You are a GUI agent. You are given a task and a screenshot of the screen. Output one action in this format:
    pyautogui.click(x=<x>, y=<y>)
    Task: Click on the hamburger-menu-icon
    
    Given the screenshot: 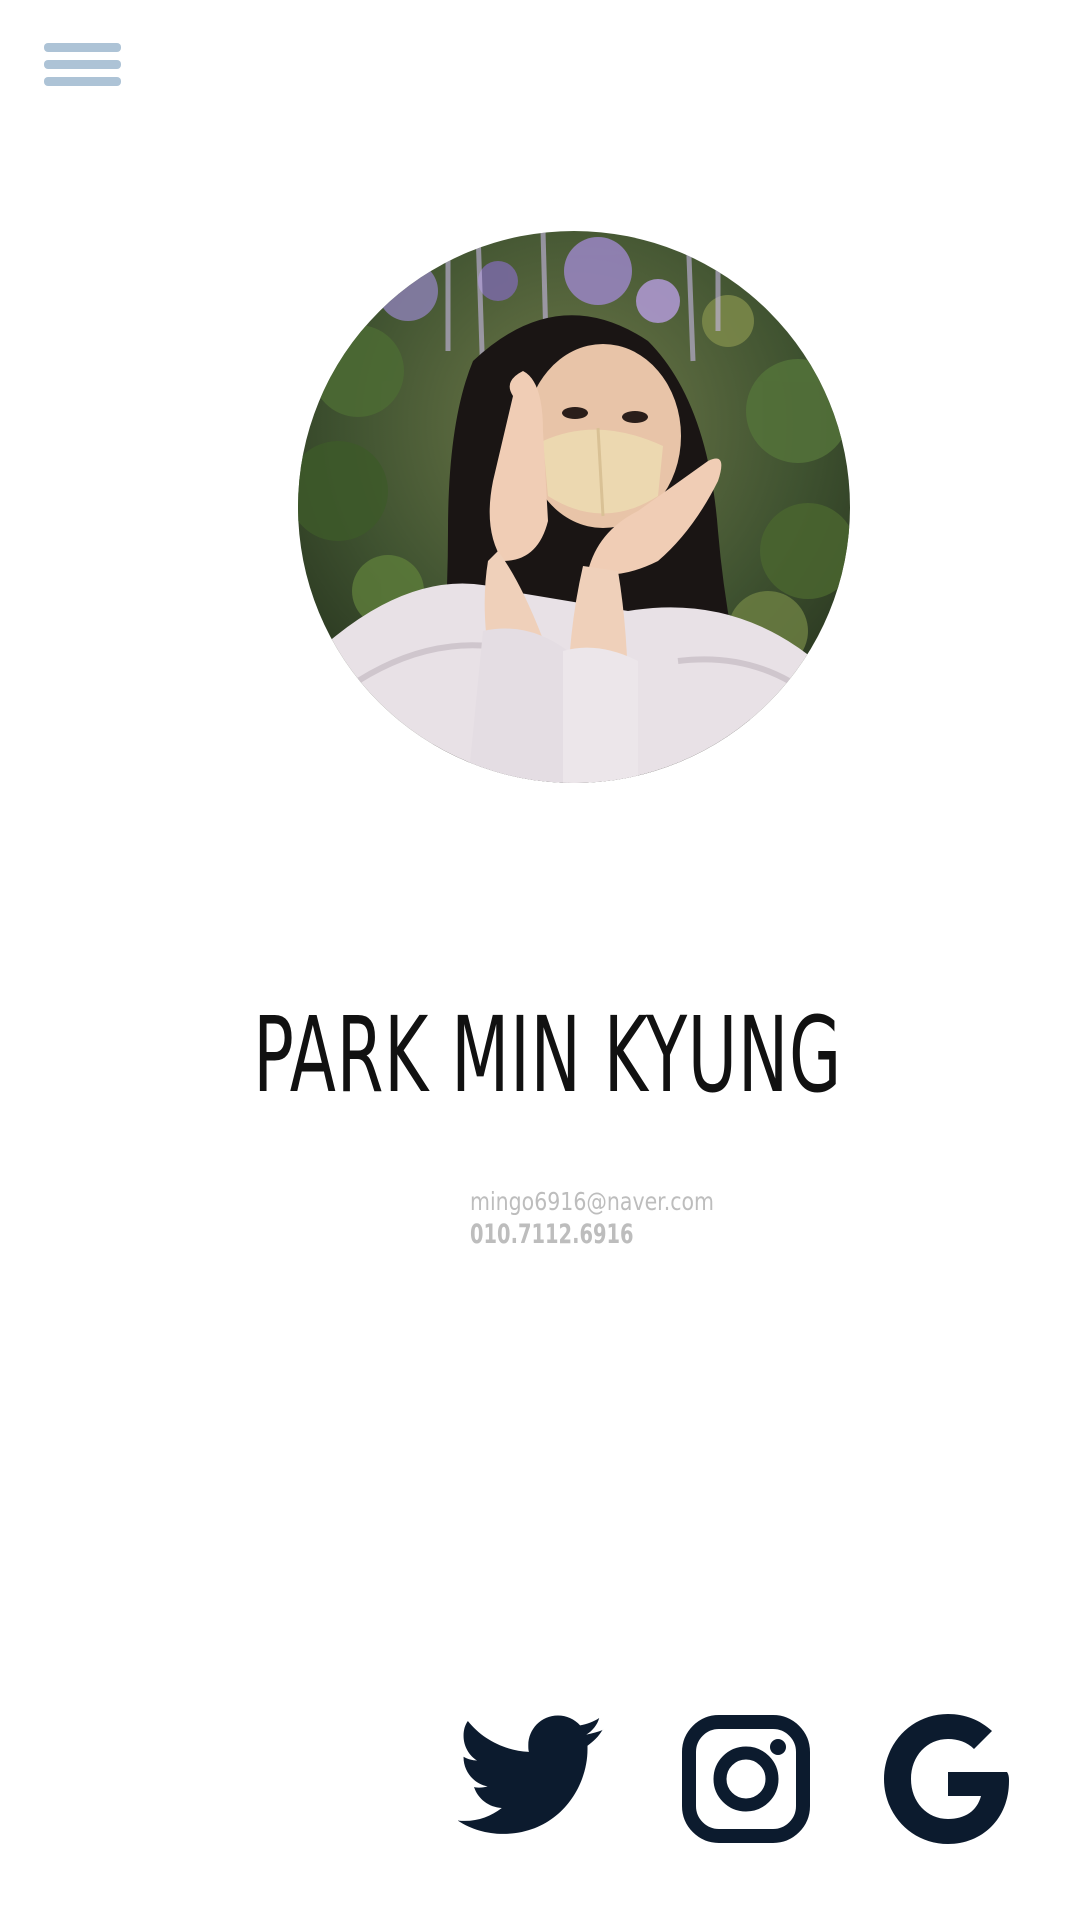 What is the action you would take?
    pyautogui.click(x=82, y=66)
    